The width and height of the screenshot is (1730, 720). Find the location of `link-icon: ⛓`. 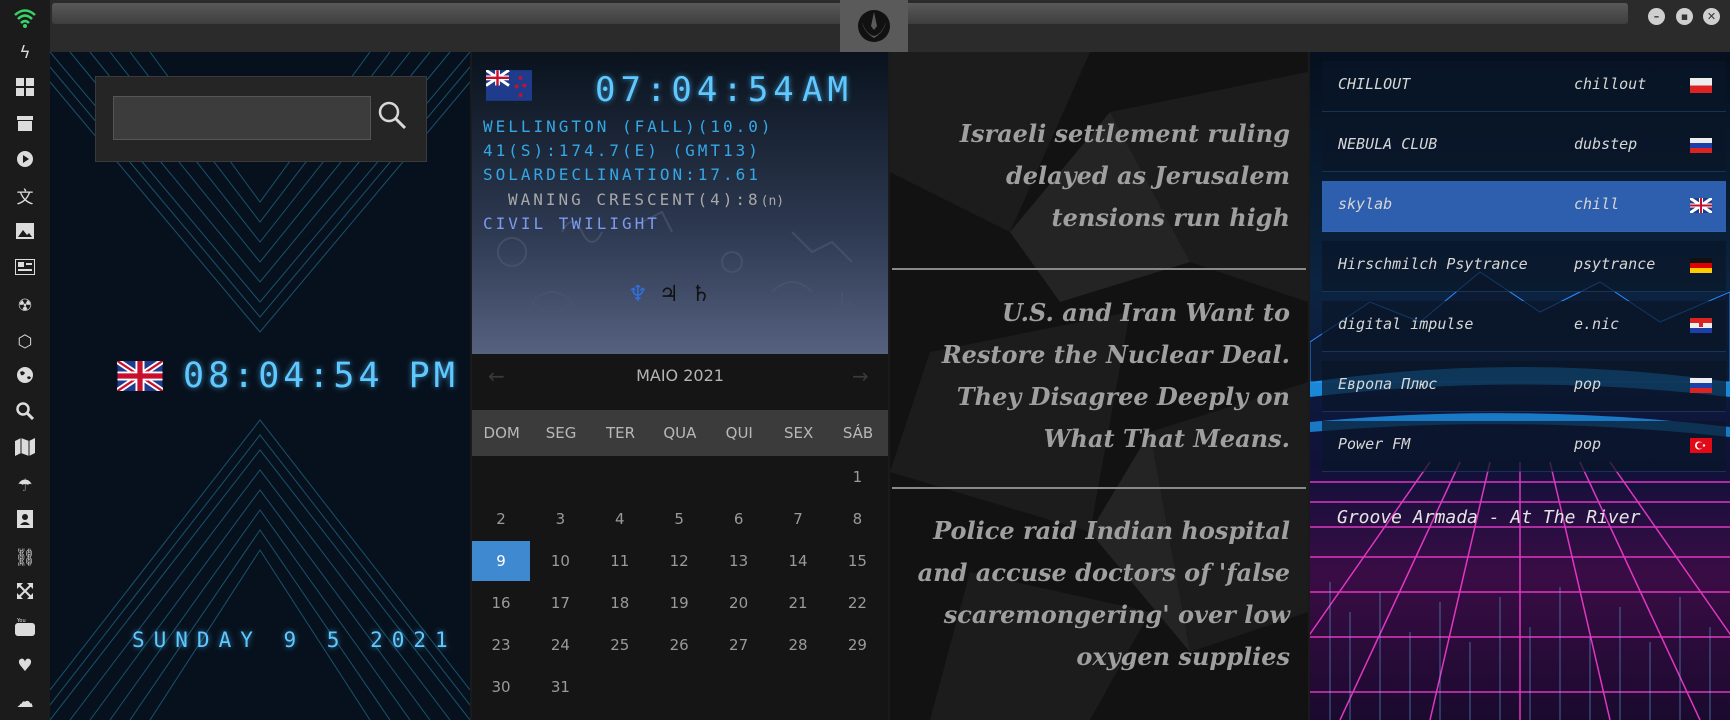

link-icon: ⛓ is located at coordinates (25, 558).